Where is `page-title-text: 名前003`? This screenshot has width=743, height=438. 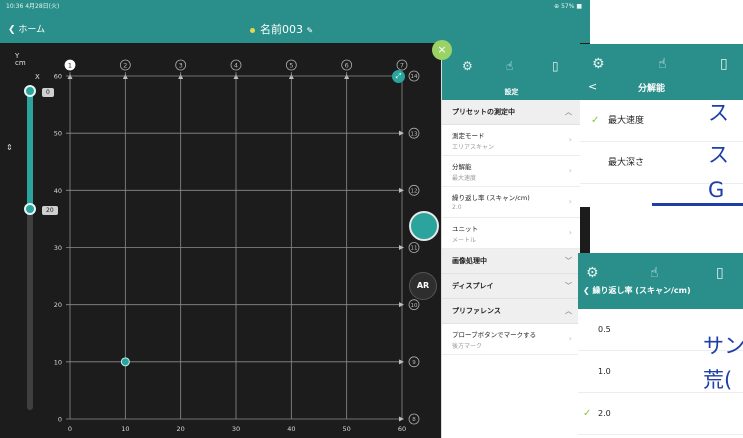 page-title-text: 名前003 is located at coordinates (281, 29).